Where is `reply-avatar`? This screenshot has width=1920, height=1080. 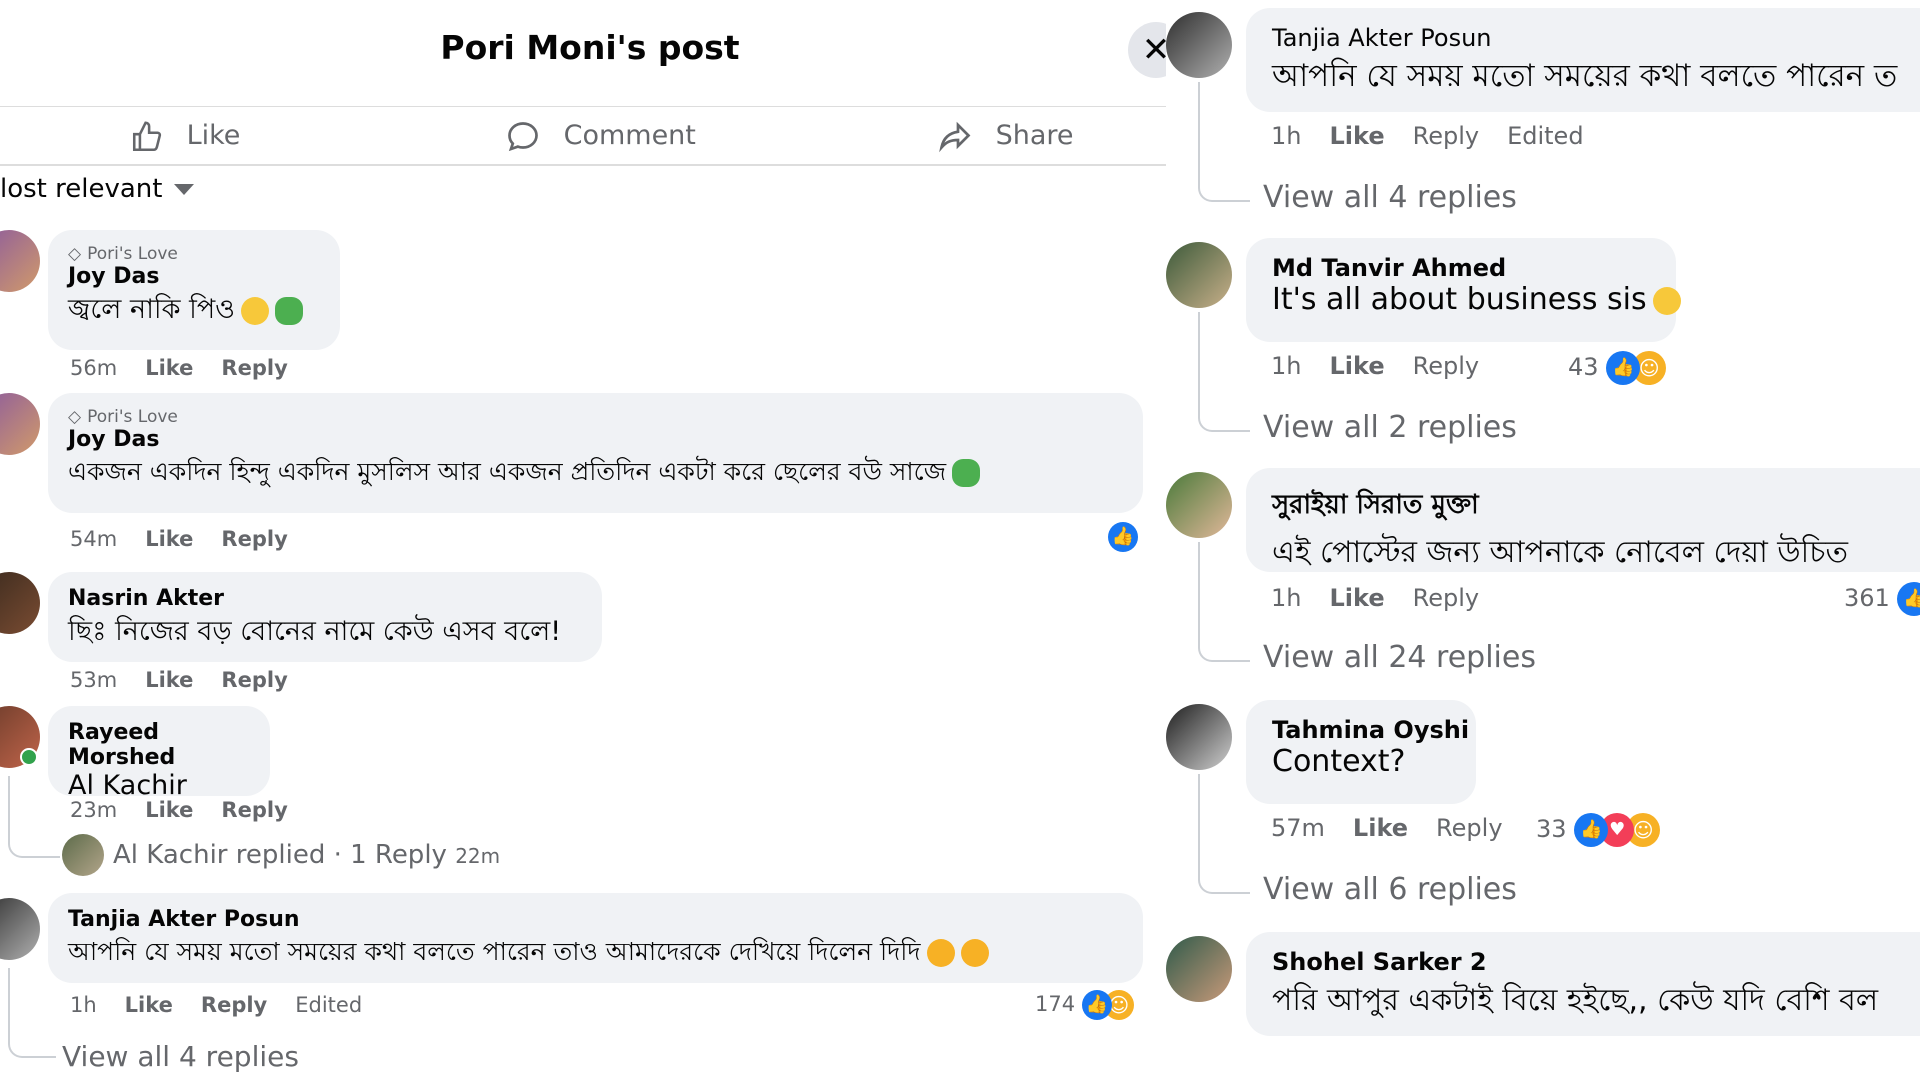
reply-avatar is located at coordinates (83, 855).